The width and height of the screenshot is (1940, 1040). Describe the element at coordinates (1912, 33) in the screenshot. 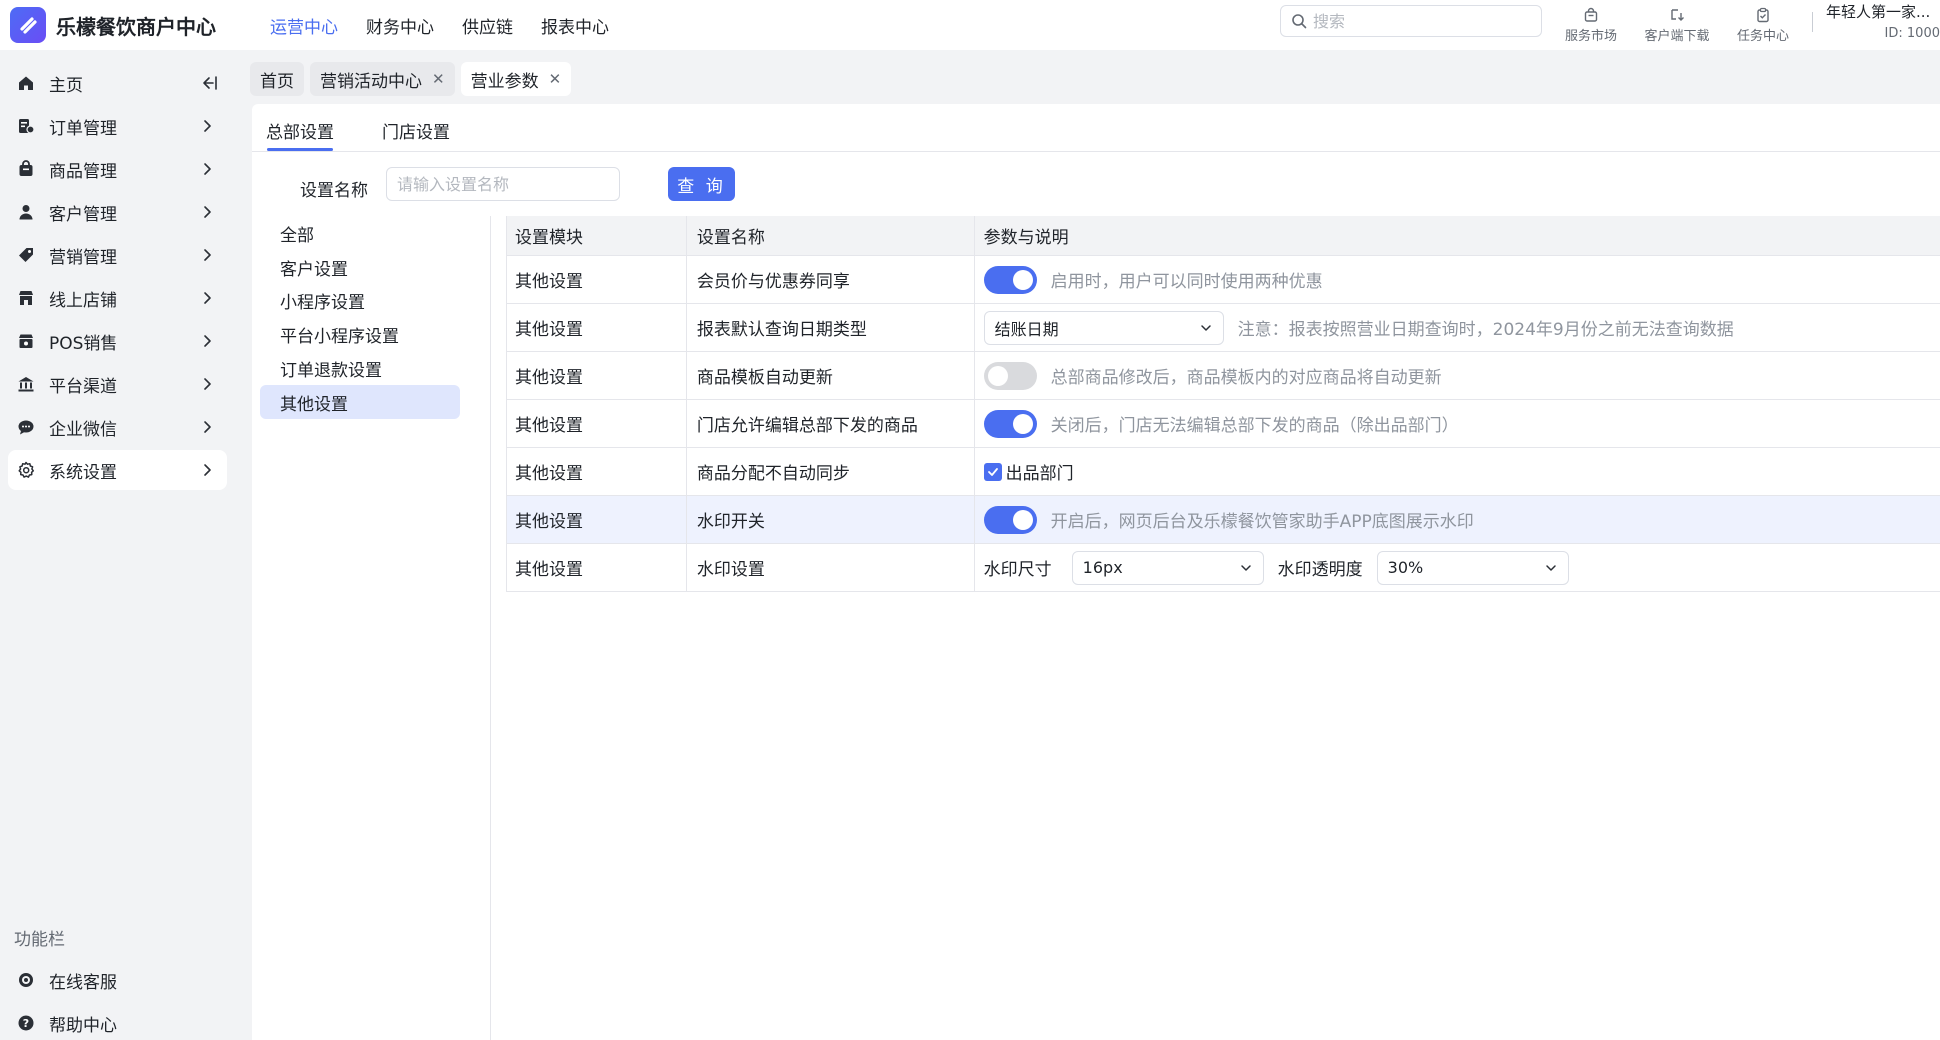

I see `account-id: ID: 1000` at that location.